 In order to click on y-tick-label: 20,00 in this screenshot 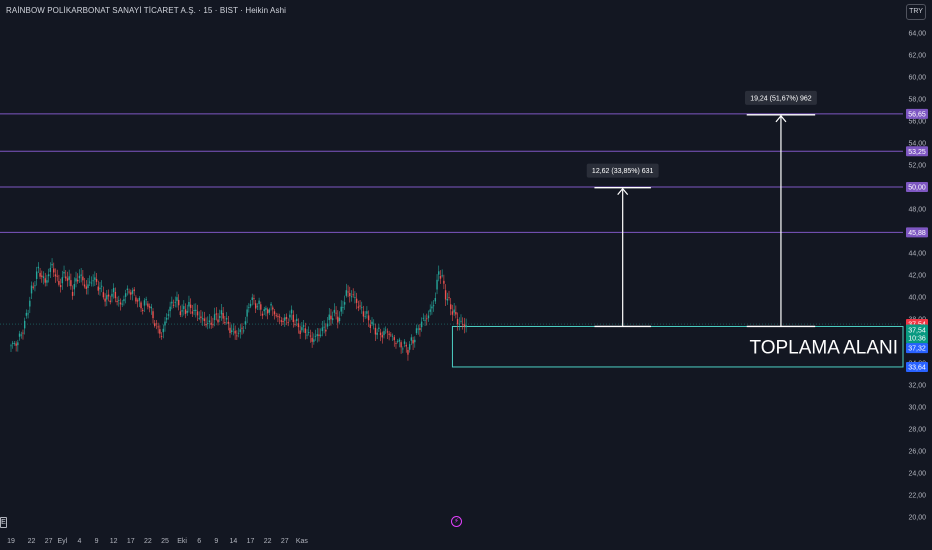, I will do `click(917, 518)`.